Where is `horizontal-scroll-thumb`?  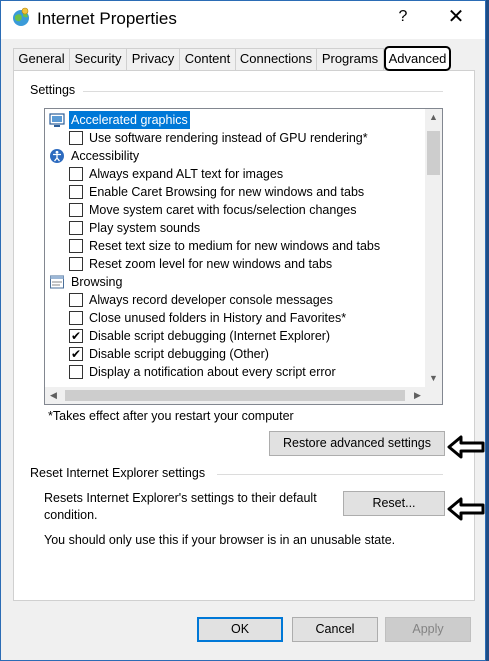
horizontal-scroll-thumb is located at coordinates (235, 395).